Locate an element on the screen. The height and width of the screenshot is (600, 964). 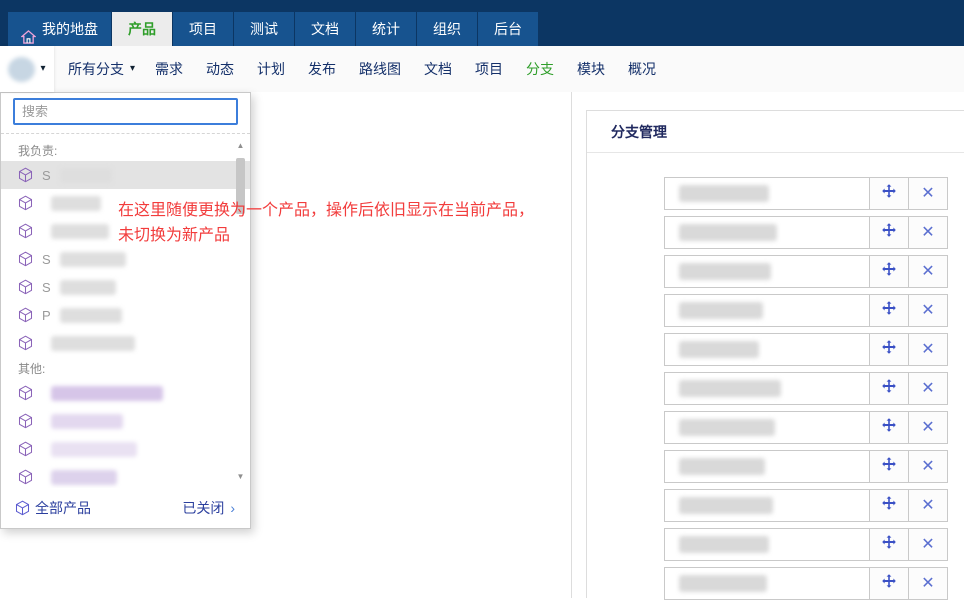
branch-filter-dropdown: 所有分支 ▾ is located at coordinates (101, 69).